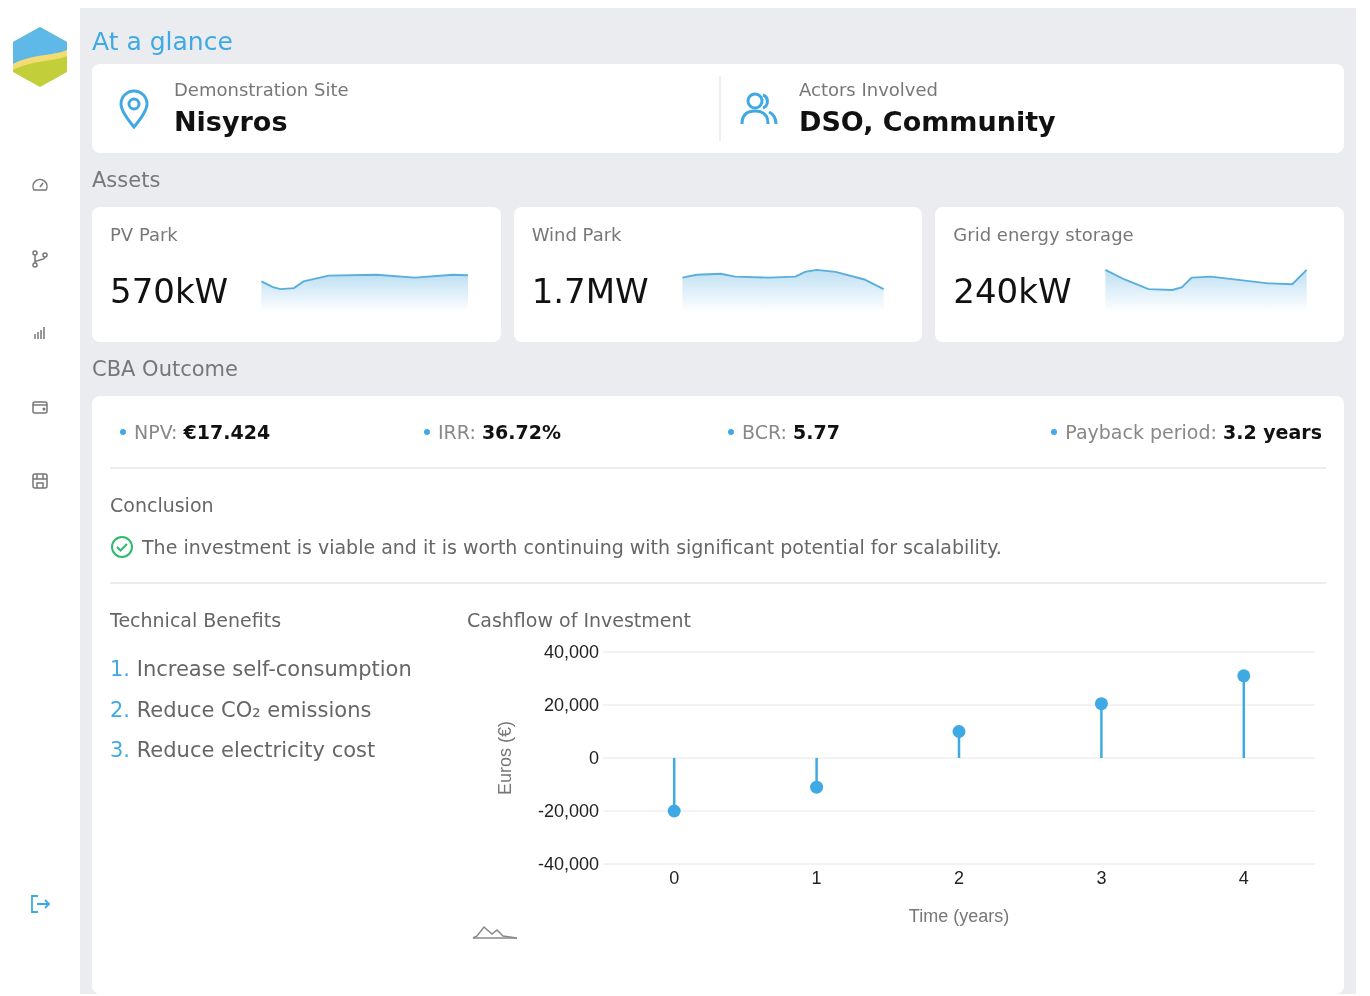 The width and height of the screenshot is (1370, 996). I want to click on field-label: Actors Involved, so click(868, 90).